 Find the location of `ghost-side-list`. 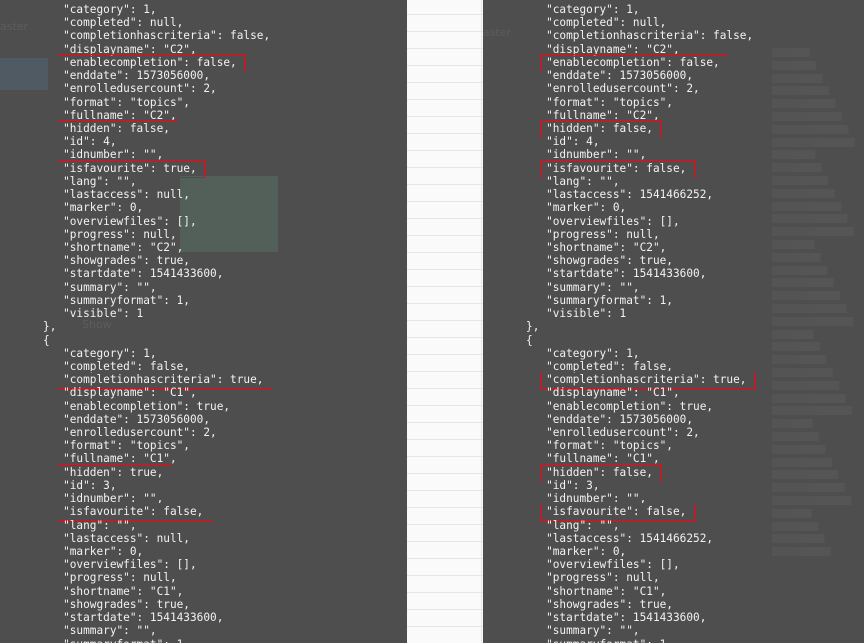

ghost-side-list is located at coordinates (818, 308).